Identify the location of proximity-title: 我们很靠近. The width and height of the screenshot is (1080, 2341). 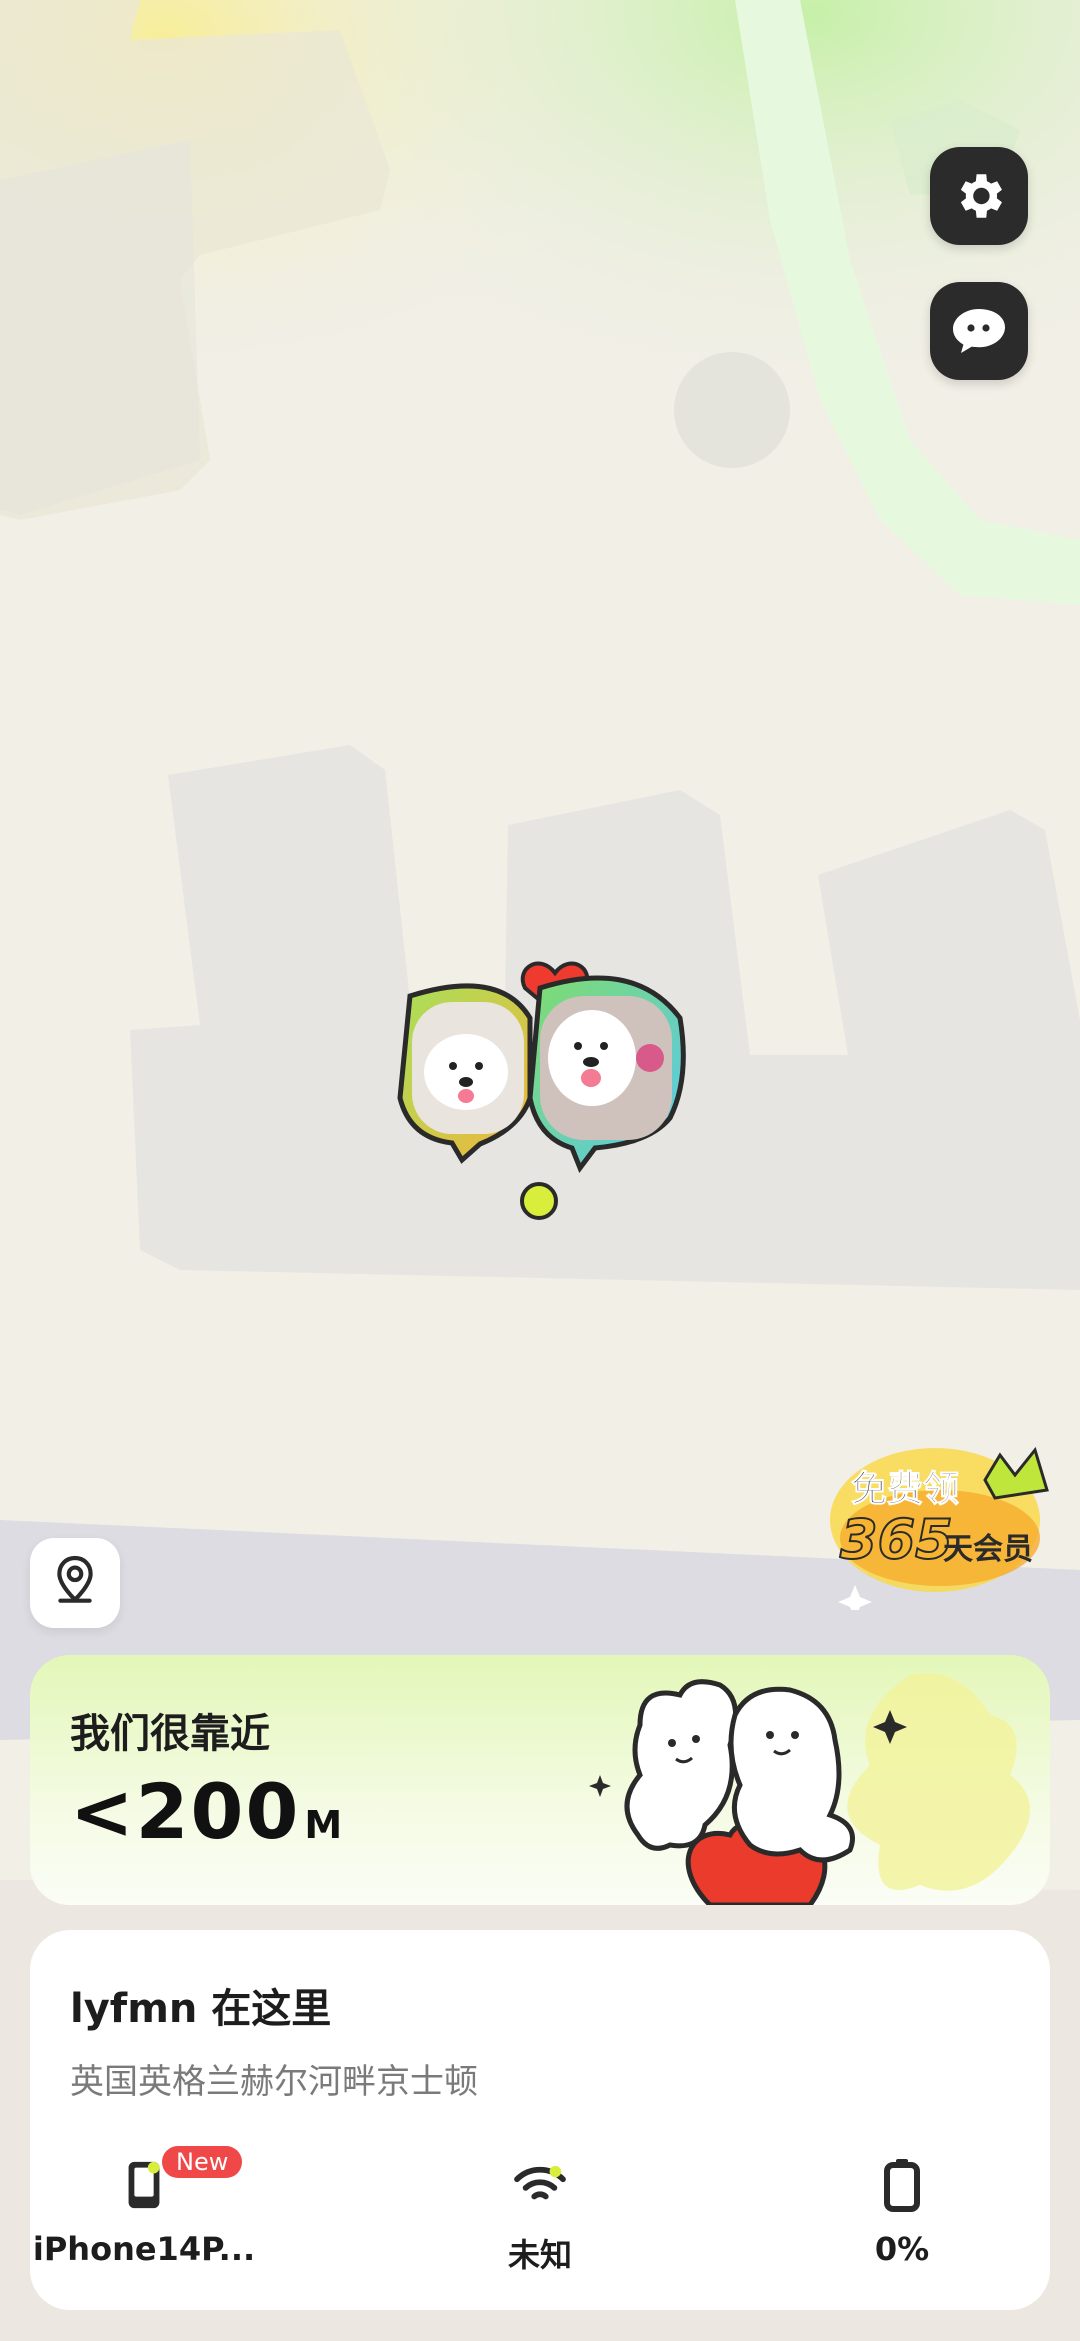
(170, 1734).